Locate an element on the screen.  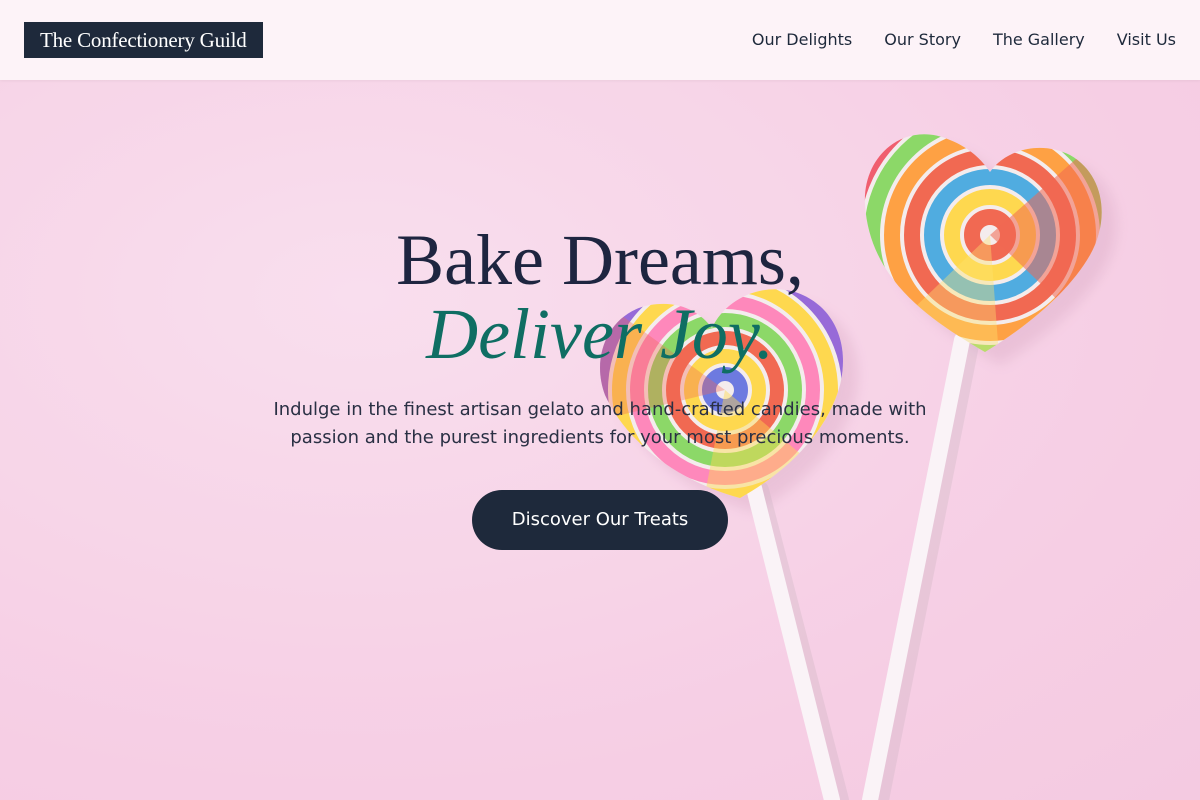
nav-the-gallery: The Gallery is located at coordinates (1039, 40).